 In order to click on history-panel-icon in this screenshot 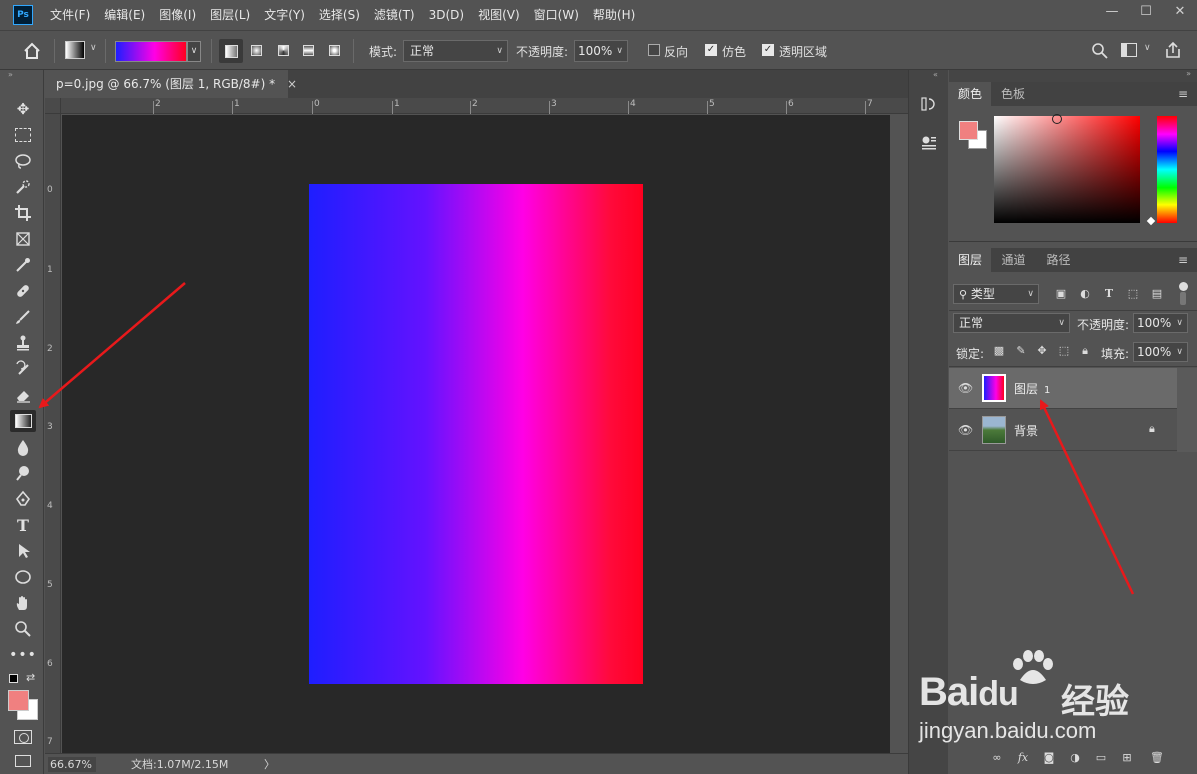, I will do `click(929, 104)`.